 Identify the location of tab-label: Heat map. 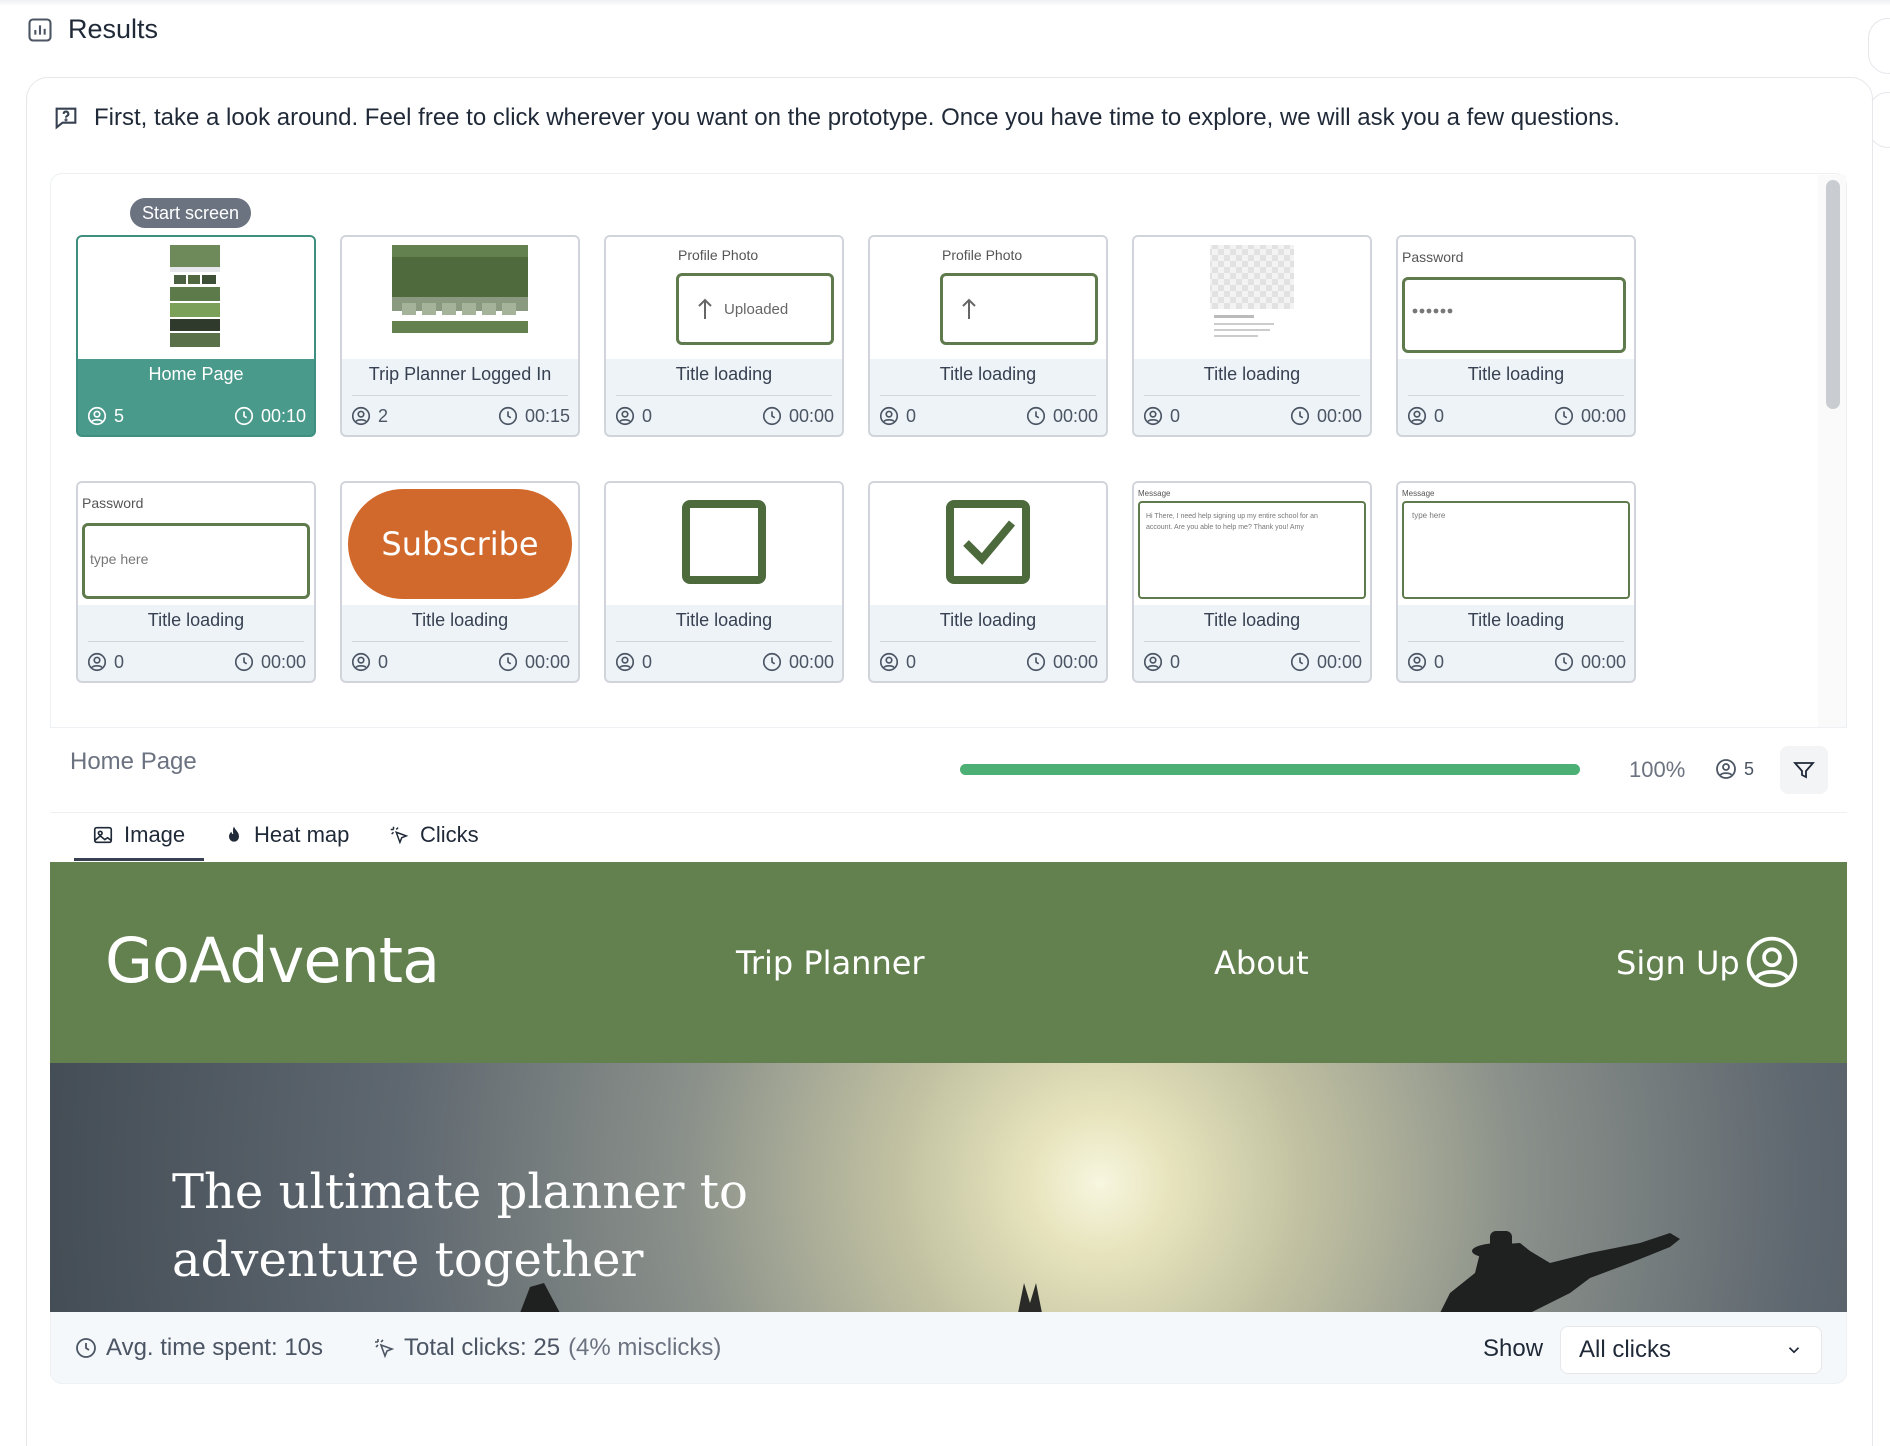
(302, 834).